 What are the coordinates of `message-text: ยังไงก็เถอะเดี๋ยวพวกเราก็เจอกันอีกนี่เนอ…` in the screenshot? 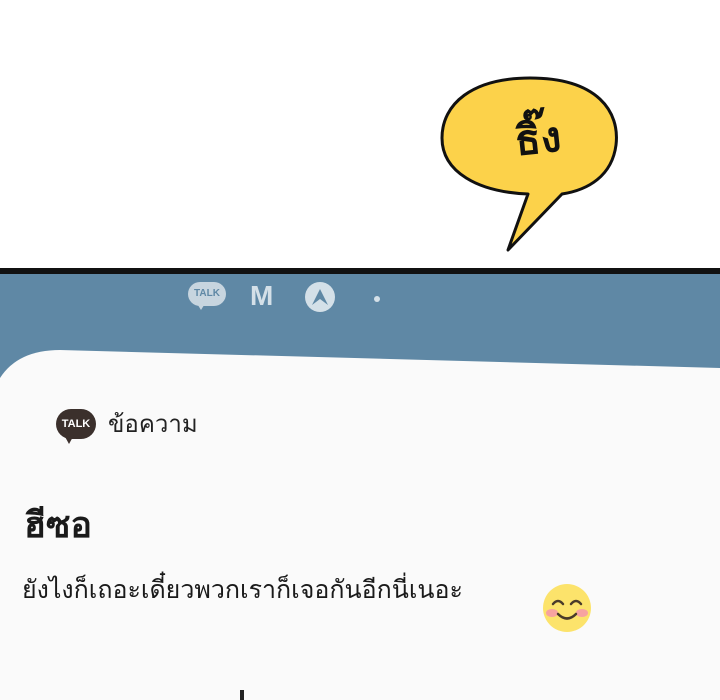 It's located at (242, 589).